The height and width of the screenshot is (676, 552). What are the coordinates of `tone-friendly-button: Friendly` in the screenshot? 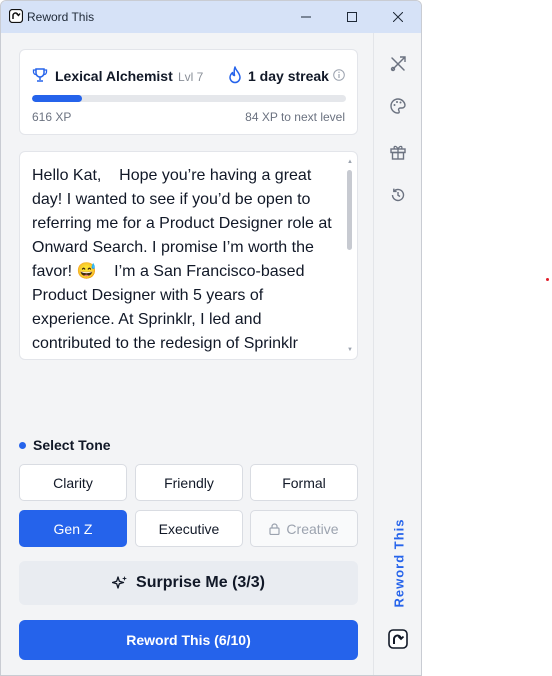 It's located at (189, 482).